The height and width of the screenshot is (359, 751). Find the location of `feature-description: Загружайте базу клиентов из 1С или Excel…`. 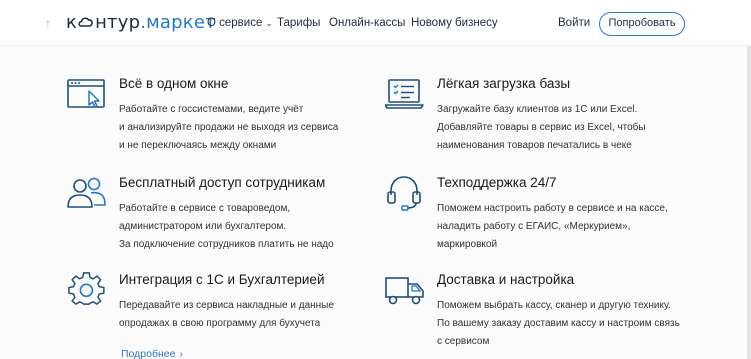

feature-description: Загружайте базу клиентов из 1С или Excel… is located at coordinates (582, 128).